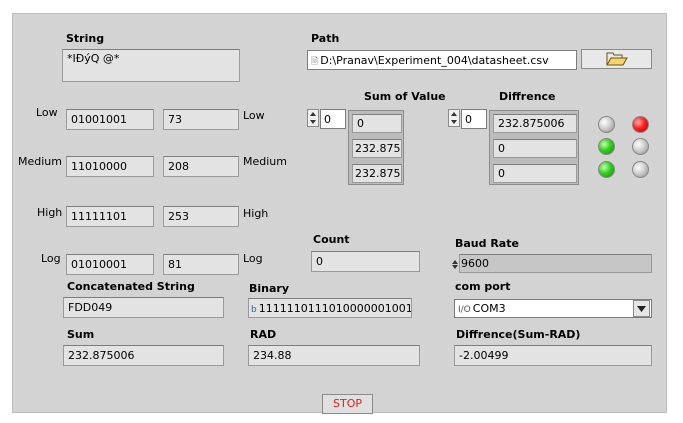  I want to click on row-log-right-label: Log, so click(253, 258).